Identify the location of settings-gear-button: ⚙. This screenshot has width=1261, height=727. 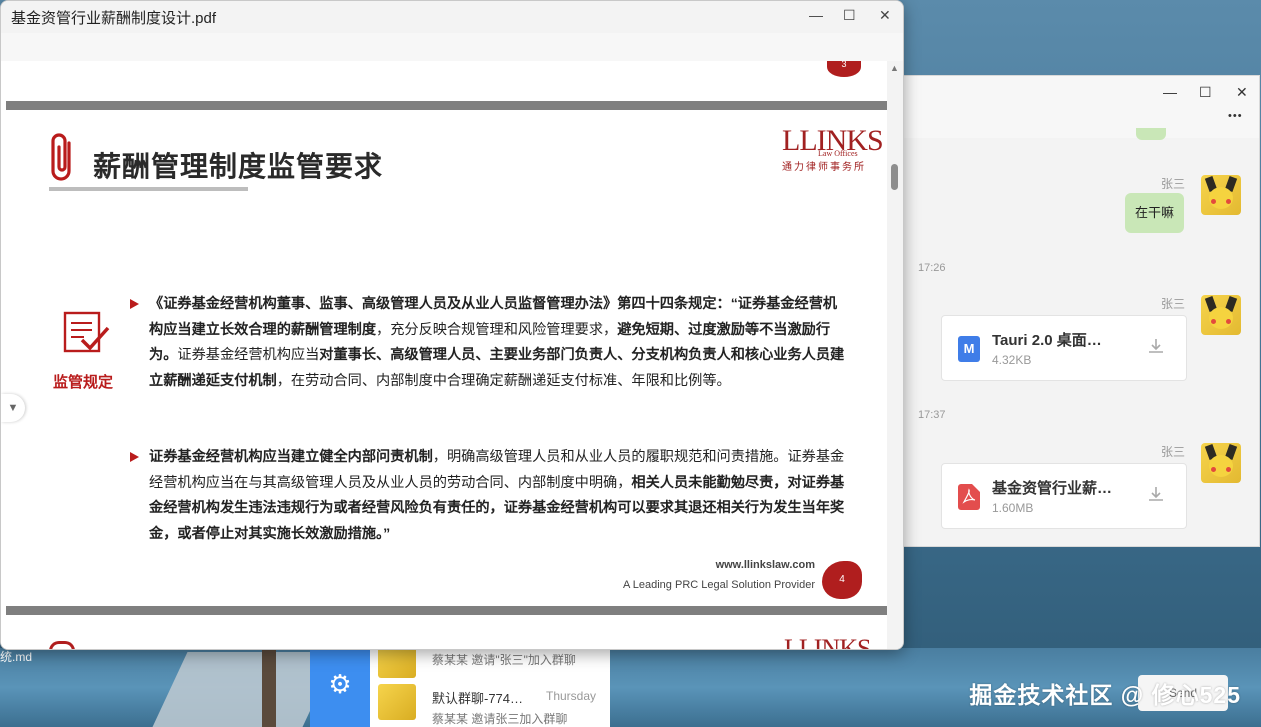
(340, 687).